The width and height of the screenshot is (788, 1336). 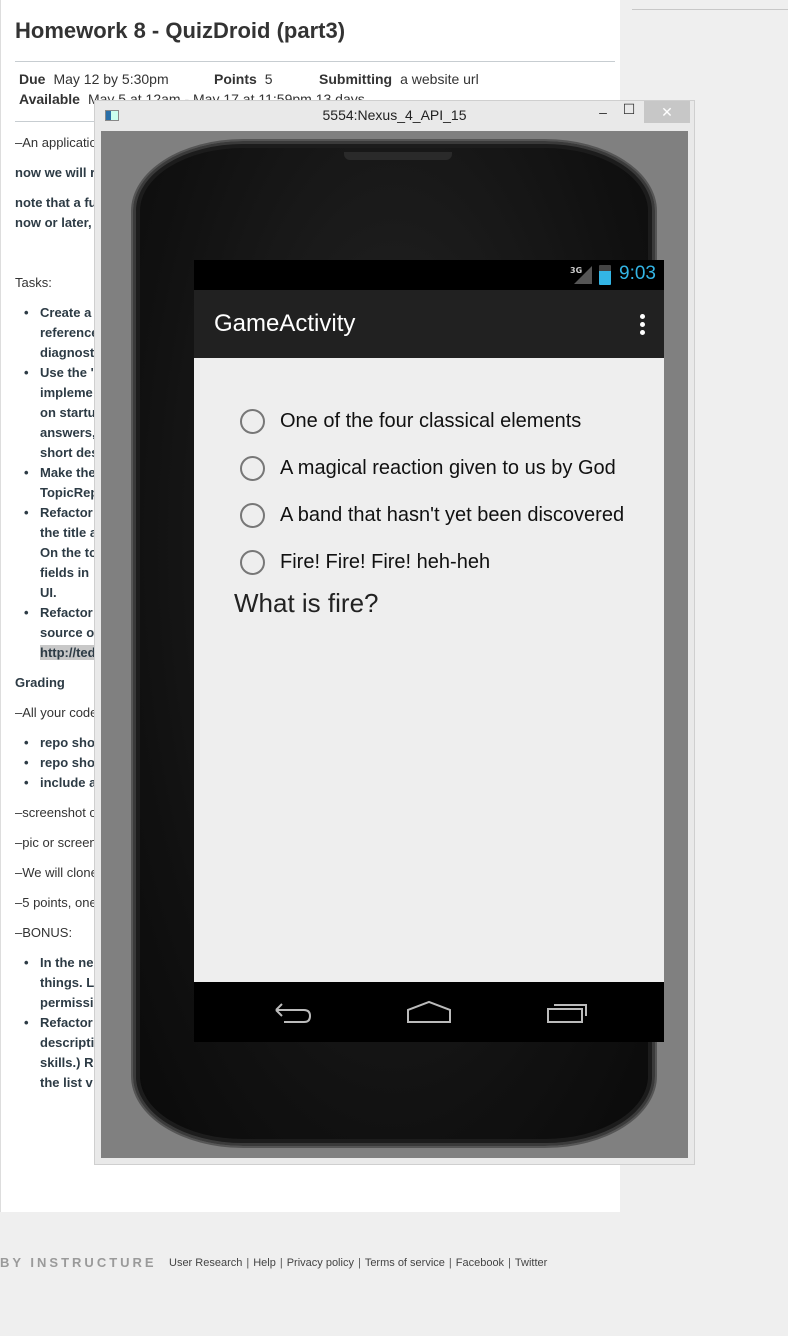 I want to click on battery-charging-icon, so click(x=605, y=275).